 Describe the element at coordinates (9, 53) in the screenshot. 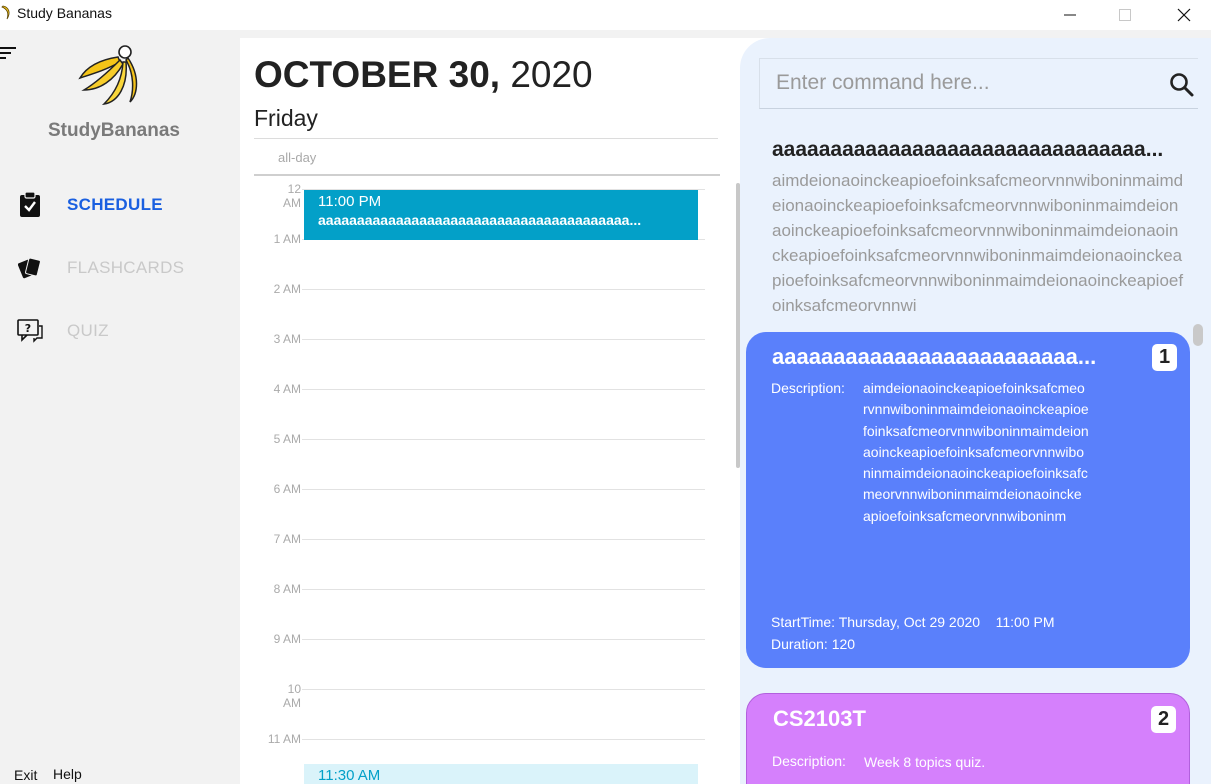

I see `menu-icon` at that location.